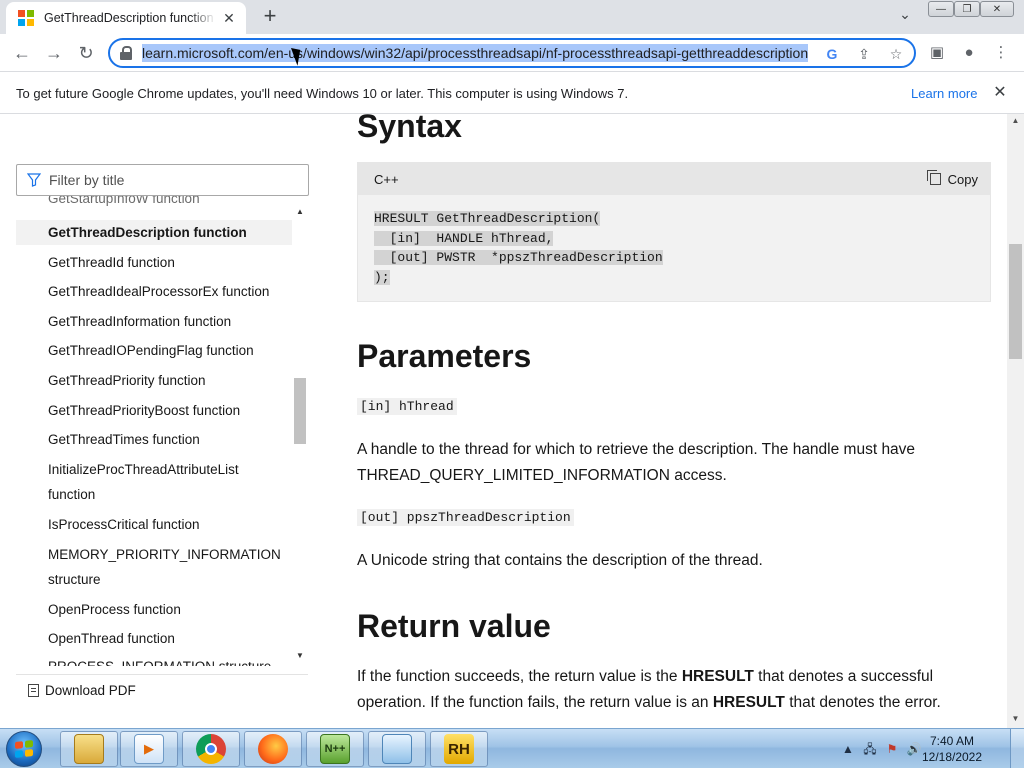 The height and width of the screenshot is (768, 1024). I want to click on profile-avatar-icon: ●, so click(969, 53).